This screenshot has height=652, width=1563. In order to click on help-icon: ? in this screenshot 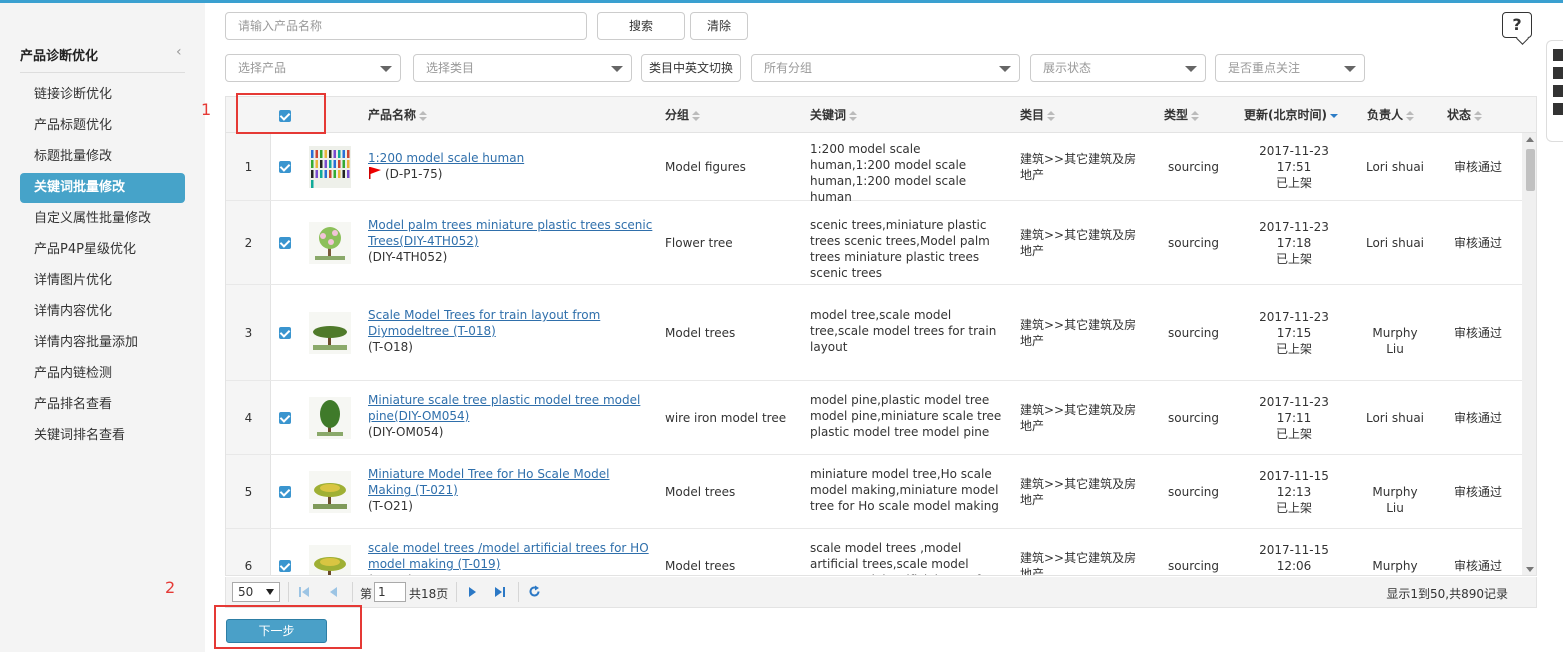, I will do `click(1517, 25)`.